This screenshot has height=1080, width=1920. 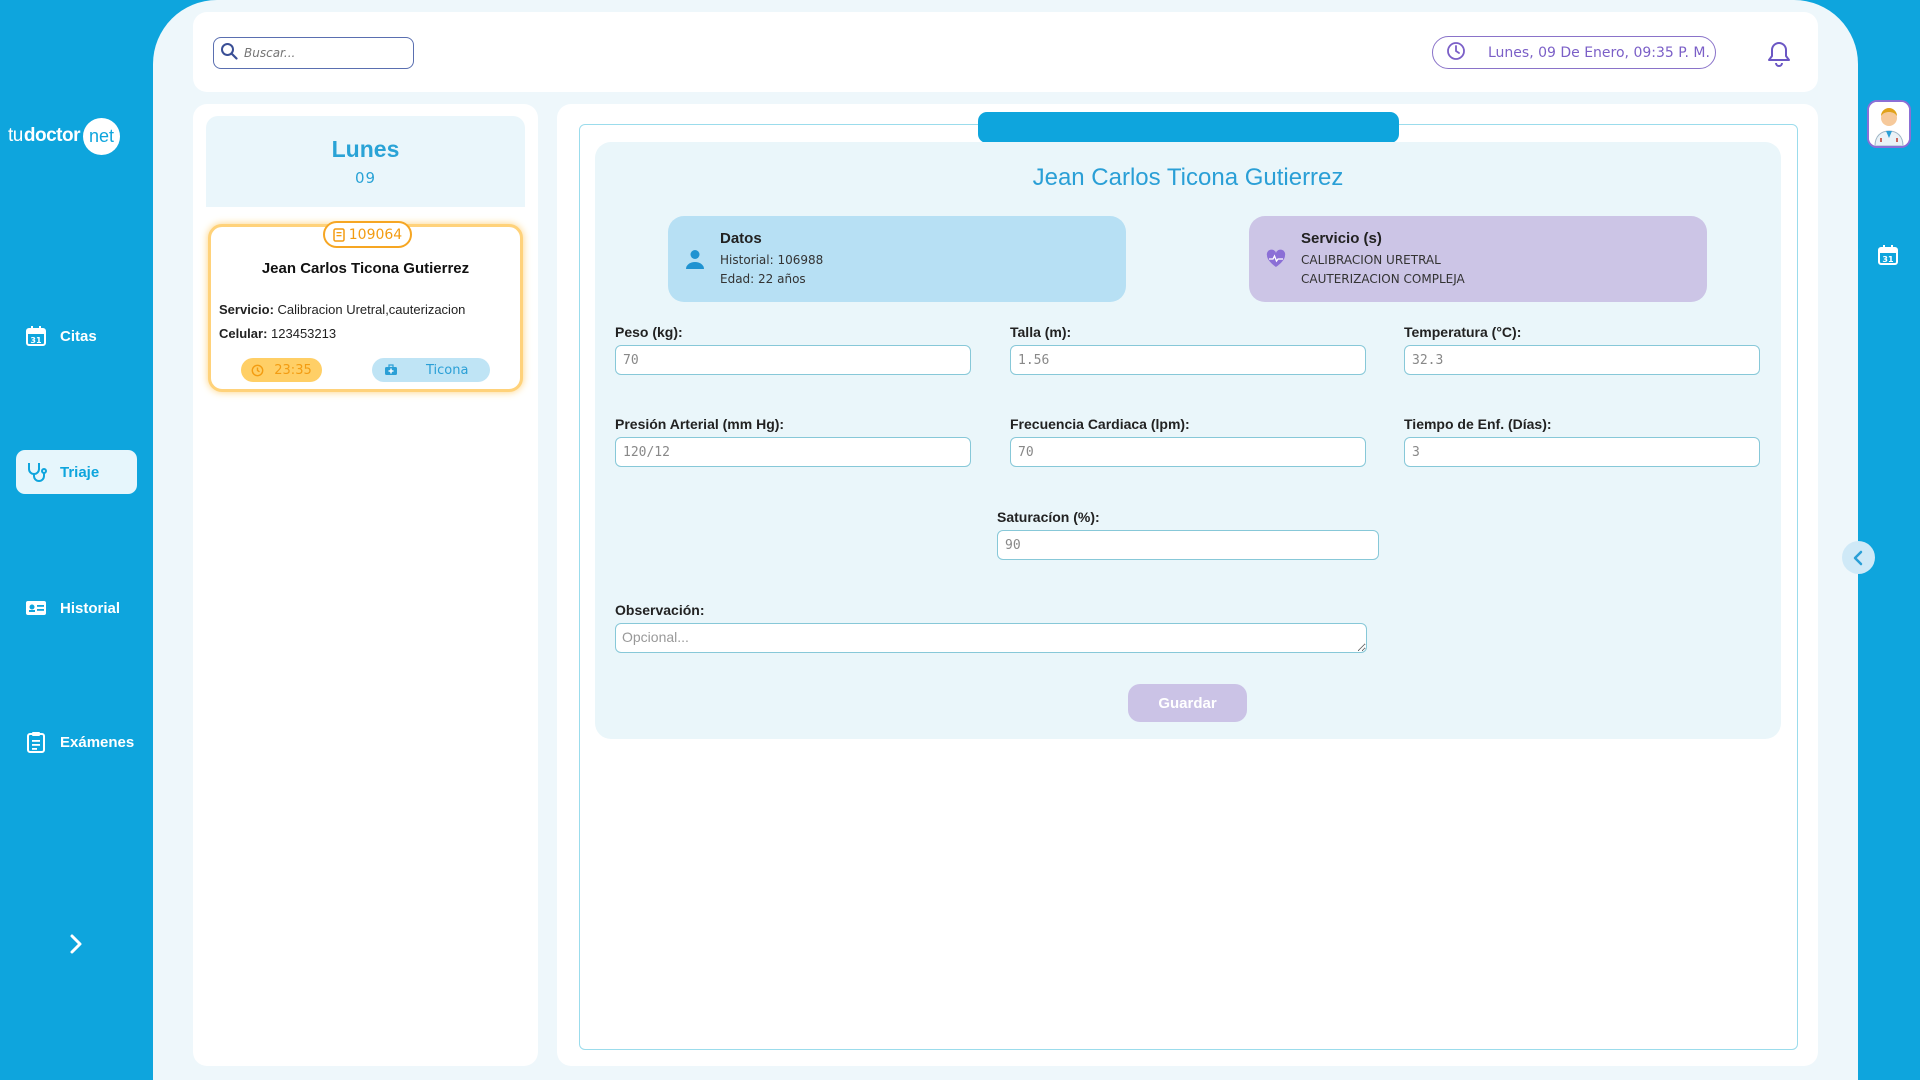 I want to click on logo-part-doctor: doctor, so click(x=52, y=135).